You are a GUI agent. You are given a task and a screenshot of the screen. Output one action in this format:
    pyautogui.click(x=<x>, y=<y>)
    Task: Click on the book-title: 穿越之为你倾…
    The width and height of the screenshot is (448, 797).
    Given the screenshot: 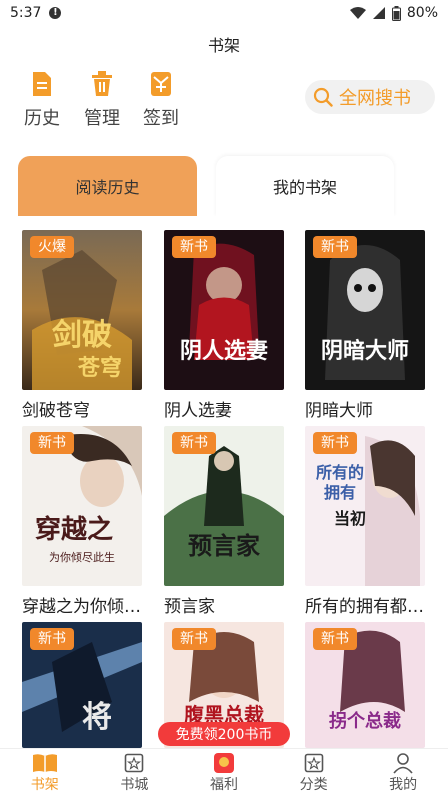 What is the action you would take?
    pyautogui.click(x=81, y=607)
    